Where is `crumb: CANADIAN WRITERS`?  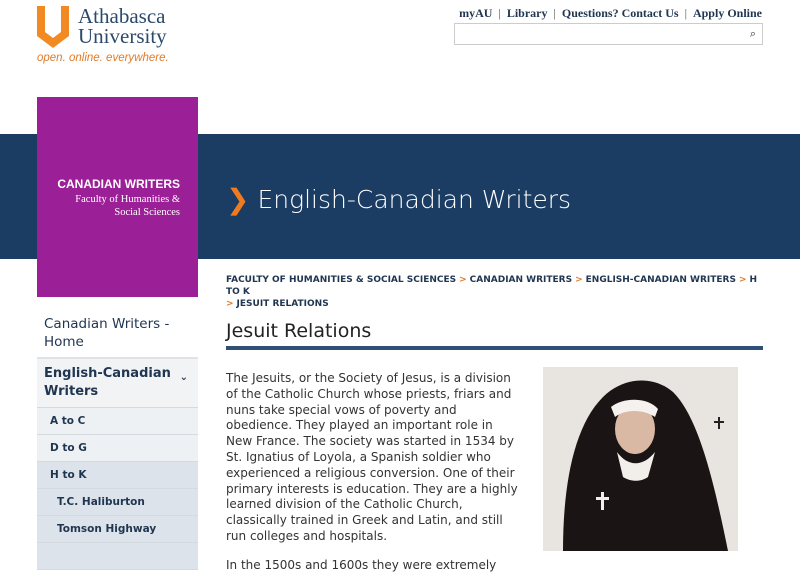
crumb: CANADIAN WRITERS is located at coordinates (521, 280).